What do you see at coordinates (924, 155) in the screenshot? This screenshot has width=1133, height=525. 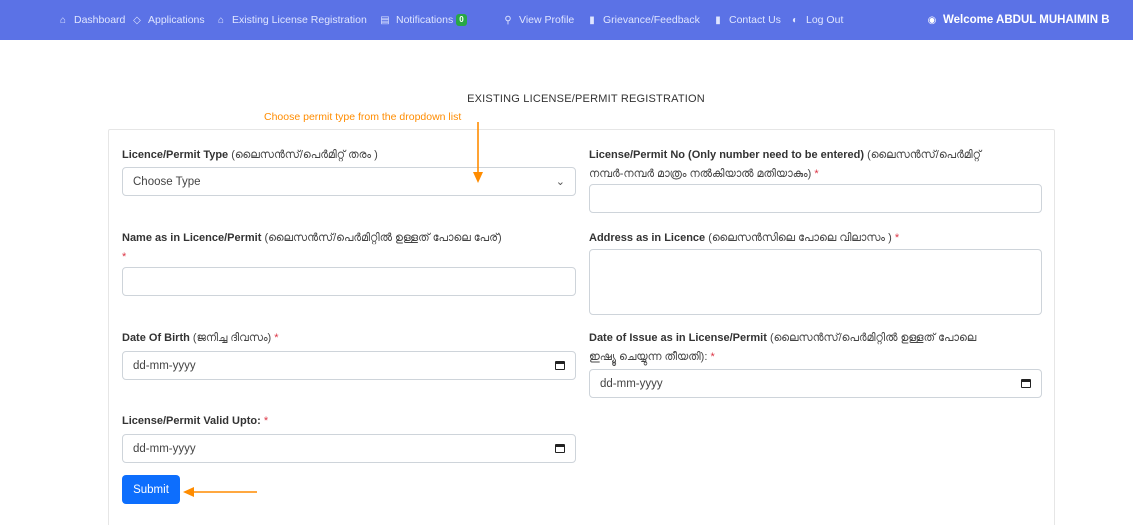 I see `permit-no-label-ml-1: (ലൈസൻസ്/പെർമിറ്റ്` at bounding box center [924, 155].